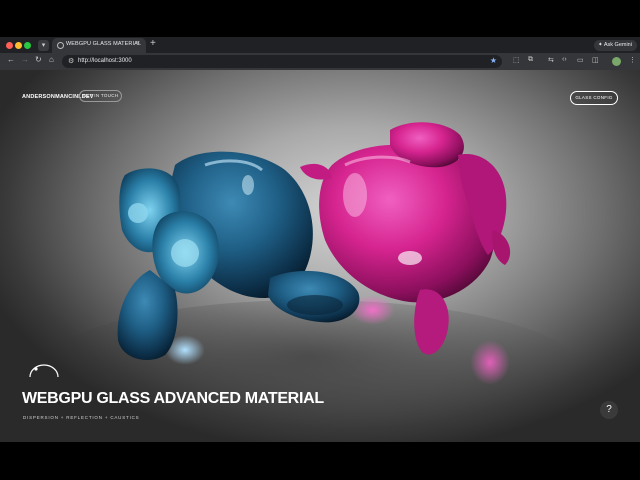 Image resolution: width=640 pixels, height=480 pixels. Describe the element at coordinates (153, 43) in the screenshot. I see `new-tab-button: +` at that location.